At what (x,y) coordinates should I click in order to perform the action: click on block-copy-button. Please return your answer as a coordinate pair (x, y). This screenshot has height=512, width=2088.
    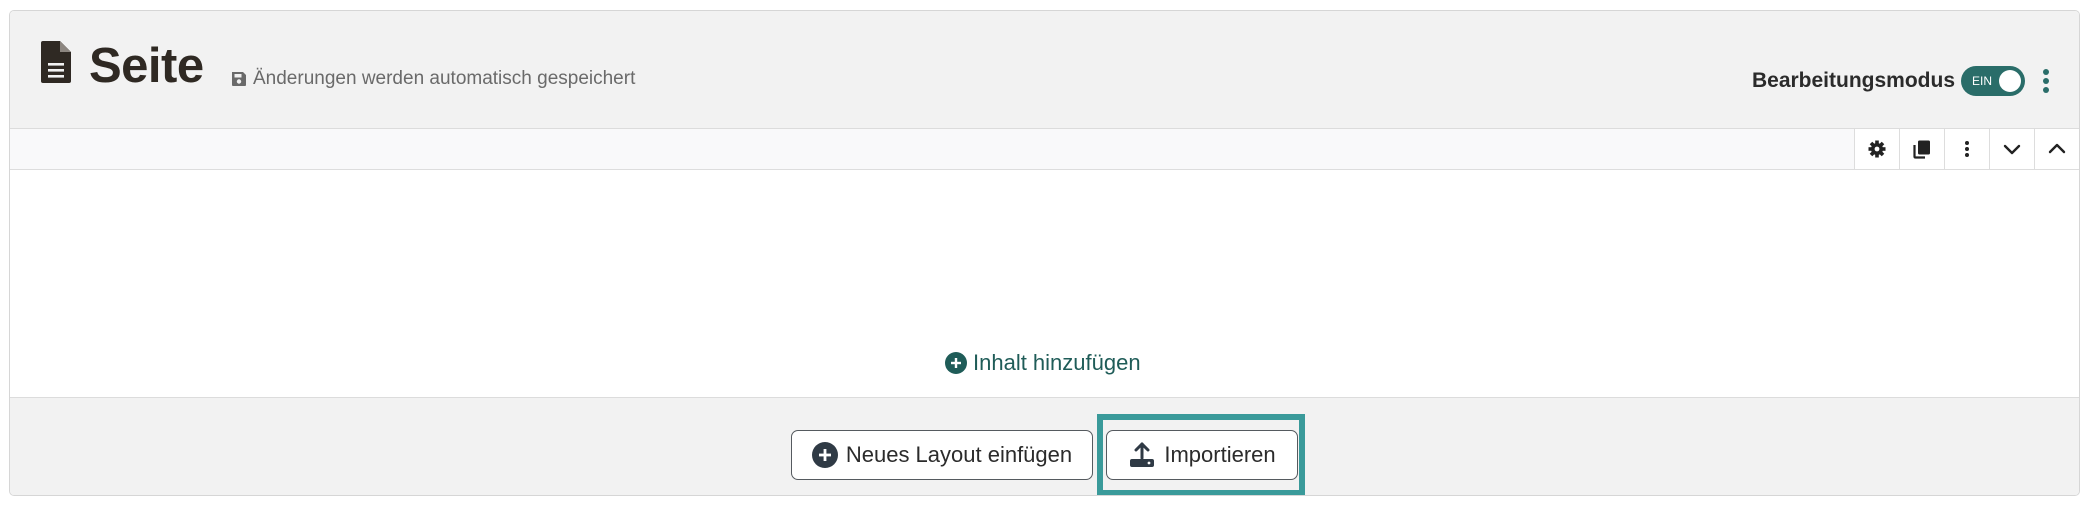
    Looking at the image, I should click on (1921, 149).